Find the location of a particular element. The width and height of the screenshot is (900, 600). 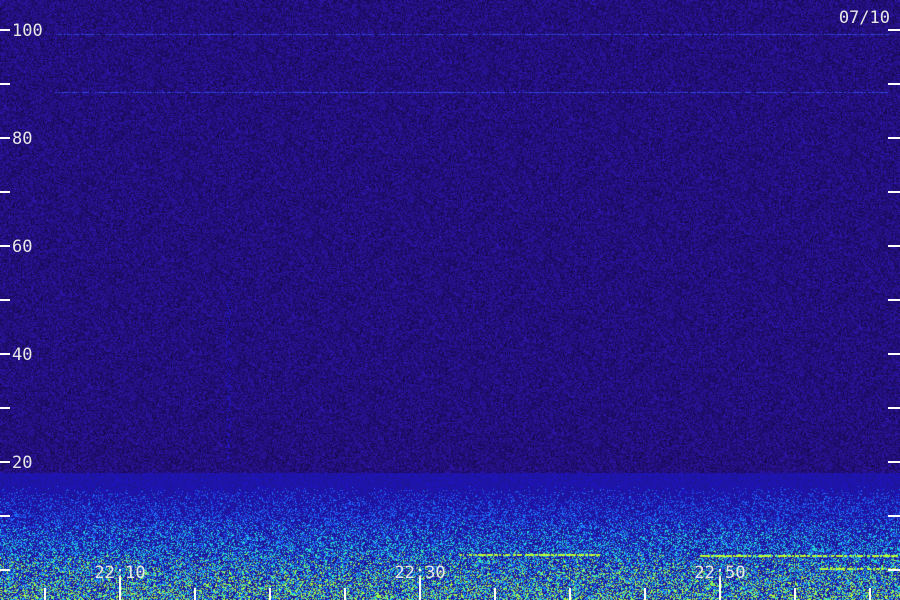

date-label: 07/10 is located at coordinates (864, 18).